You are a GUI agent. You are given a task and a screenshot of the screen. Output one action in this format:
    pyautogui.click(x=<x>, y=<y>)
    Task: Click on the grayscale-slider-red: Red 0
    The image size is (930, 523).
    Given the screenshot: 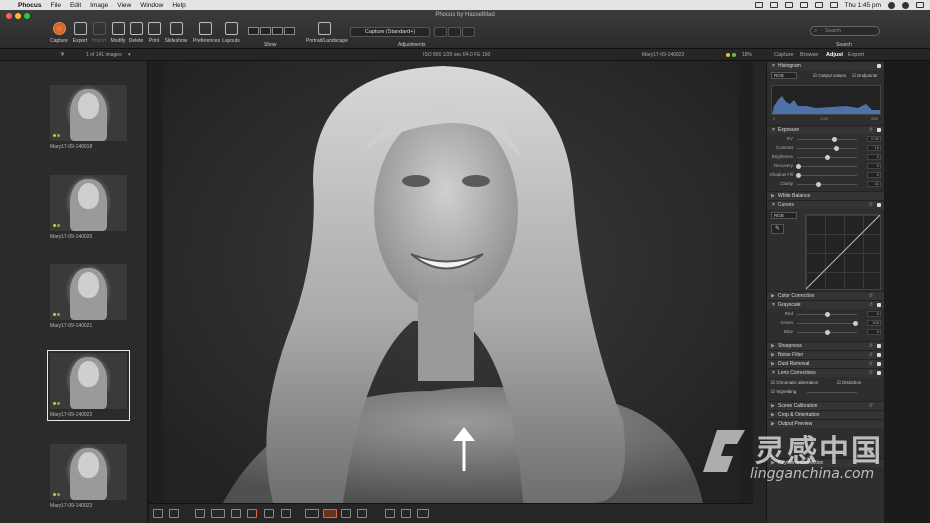 What is the action you would take?
    pyautogui.click(x=825, y=314)
    